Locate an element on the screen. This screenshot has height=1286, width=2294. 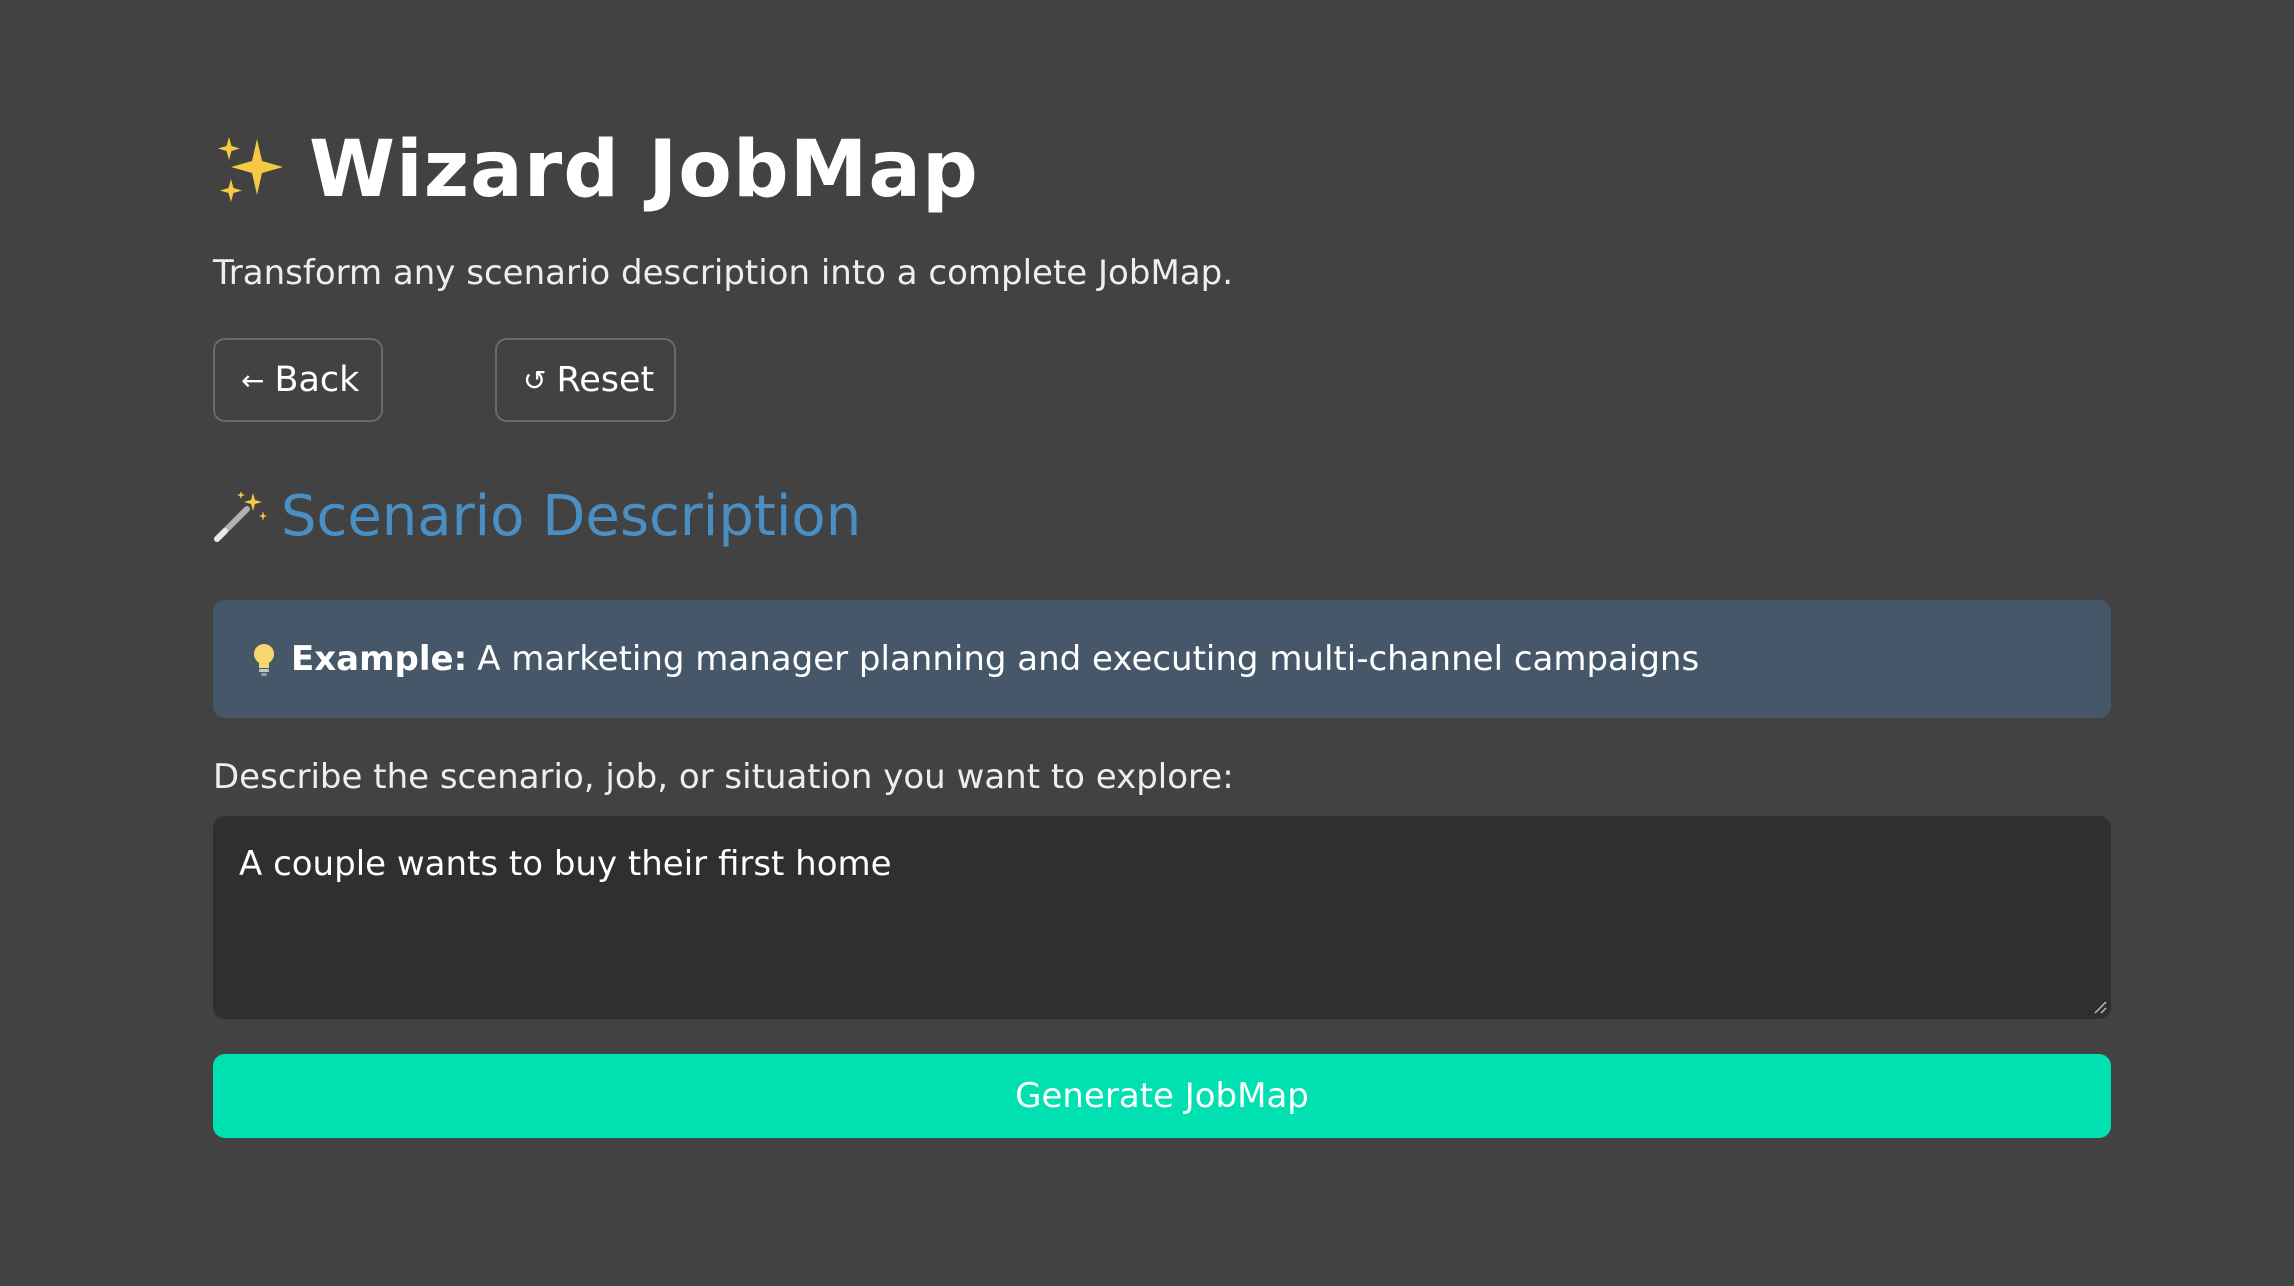
reset-button: ↺ Reset is located at coordinates (585, 380).